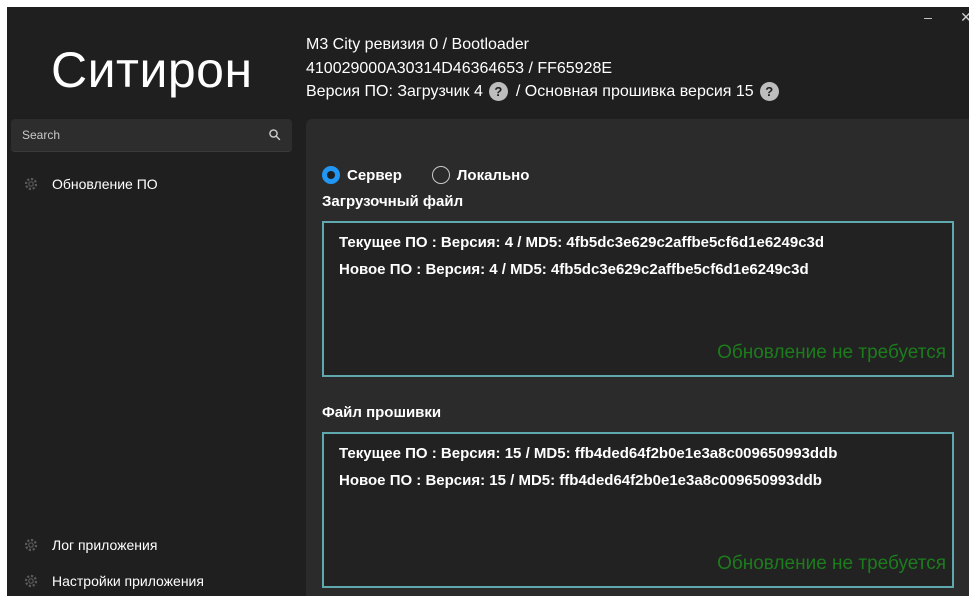  I want to click on radio-local, so click(440, 175).